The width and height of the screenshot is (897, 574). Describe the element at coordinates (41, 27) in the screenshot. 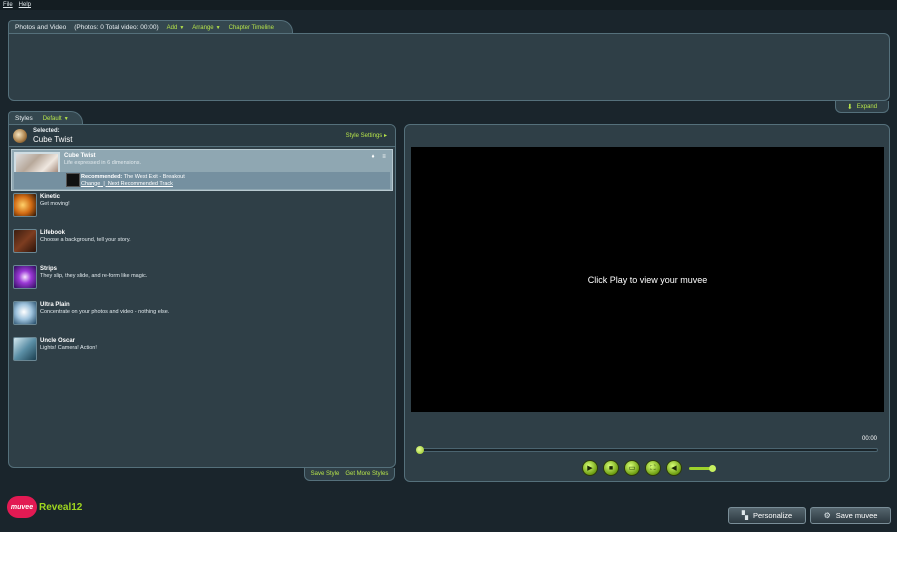

I see `photos-title: Photos and Video` at that location.